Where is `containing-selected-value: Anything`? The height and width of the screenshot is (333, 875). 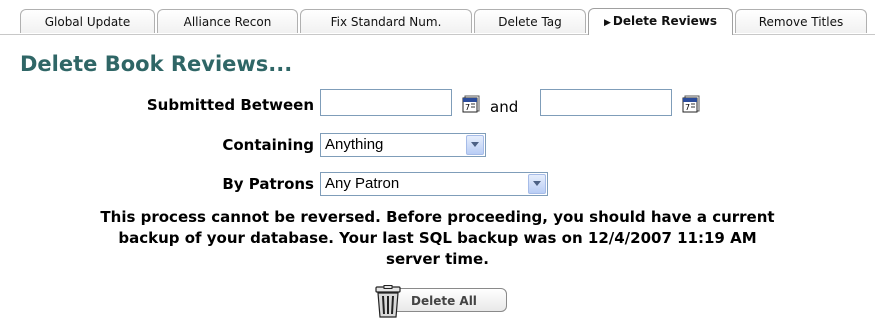 containing-selected-value: Anything is located at coordinates (354, 144).